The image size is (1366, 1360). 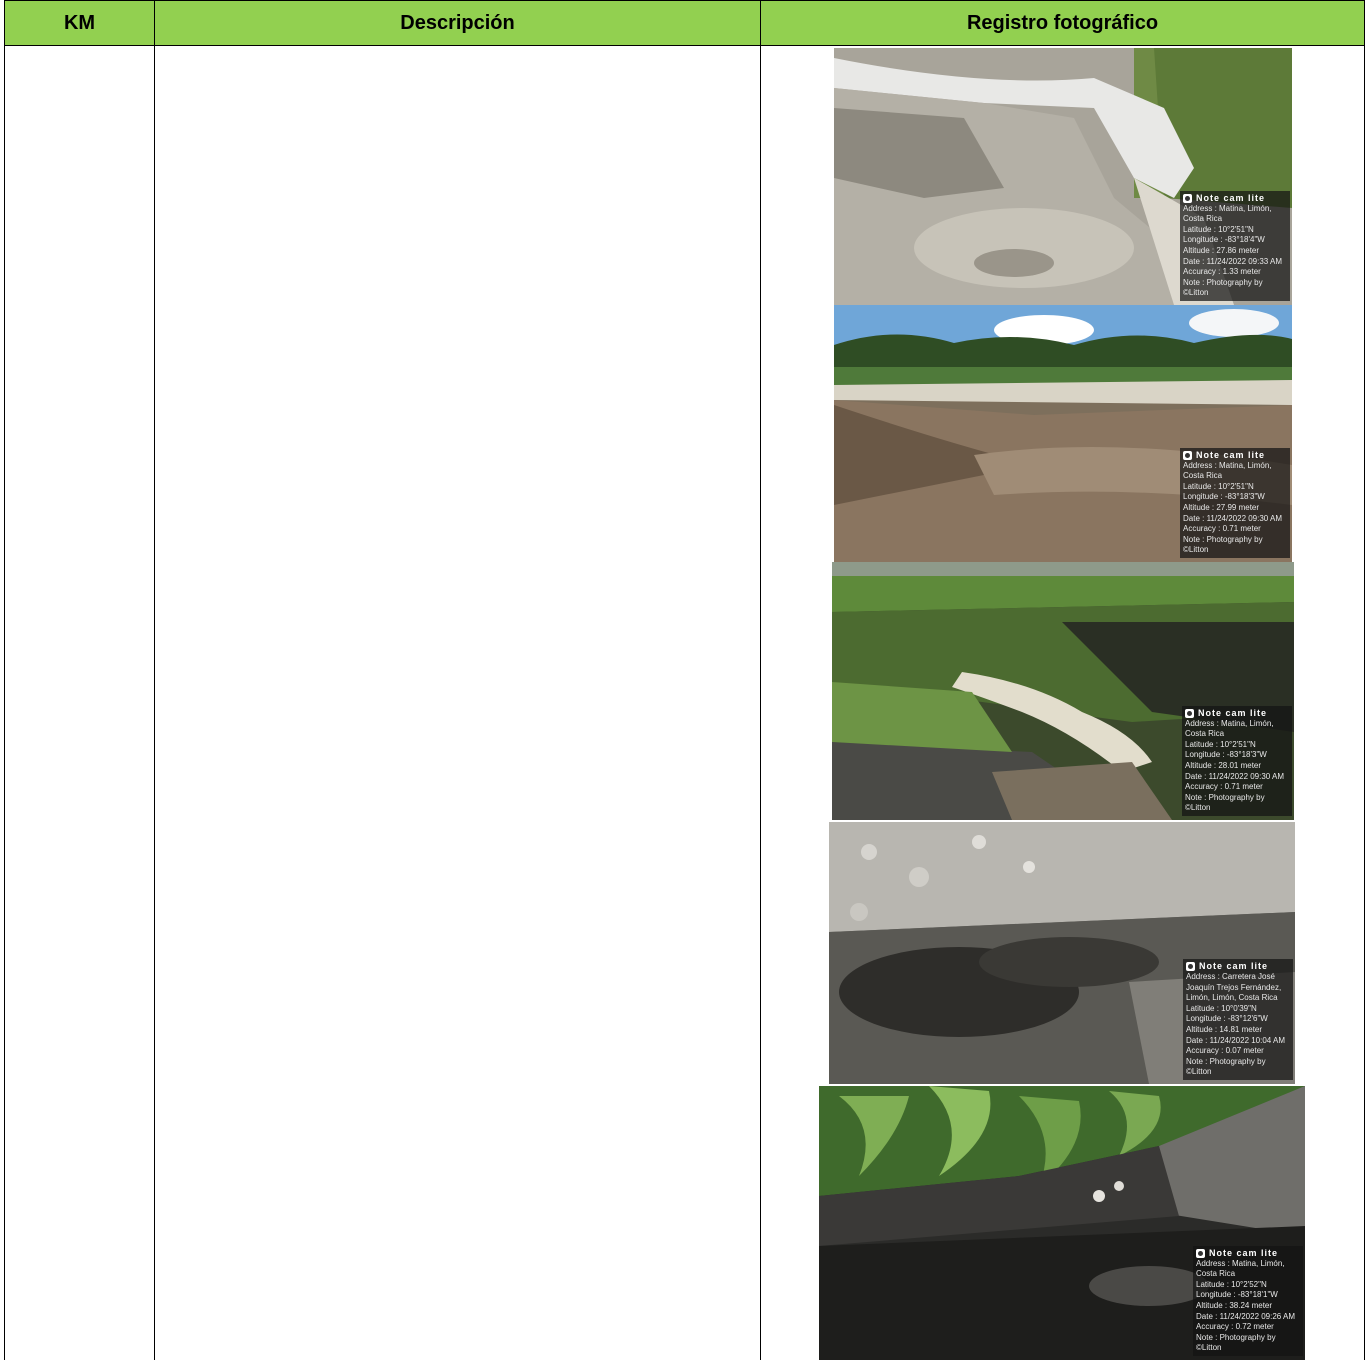 I want to click on stamp-date: Date : 11/24/2022 09:33 AM, so click(x=1235, y=262).